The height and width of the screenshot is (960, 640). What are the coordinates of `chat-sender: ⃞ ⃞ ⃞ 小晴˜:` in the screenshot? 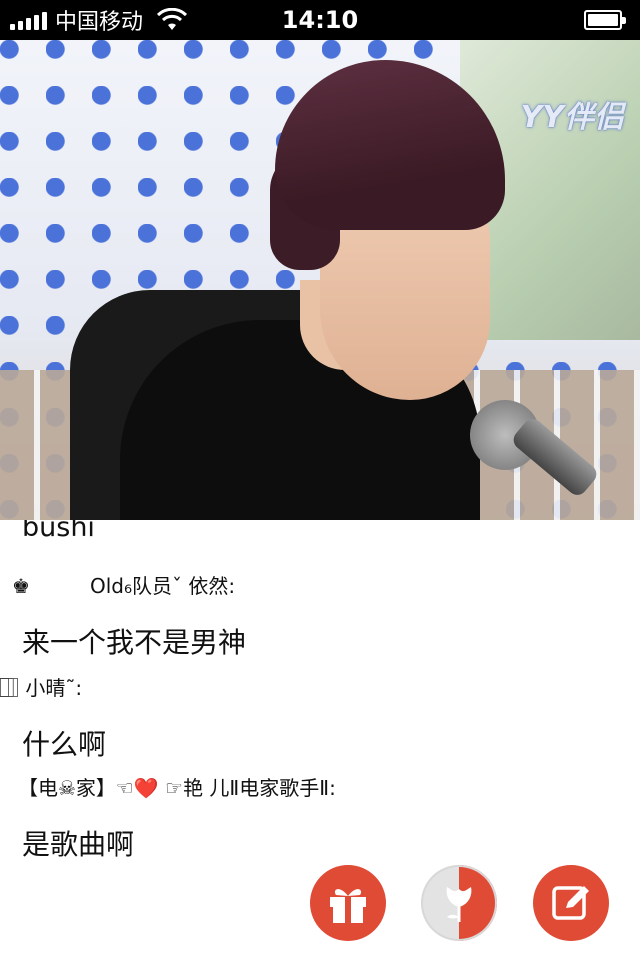 It's located at (46, 688).